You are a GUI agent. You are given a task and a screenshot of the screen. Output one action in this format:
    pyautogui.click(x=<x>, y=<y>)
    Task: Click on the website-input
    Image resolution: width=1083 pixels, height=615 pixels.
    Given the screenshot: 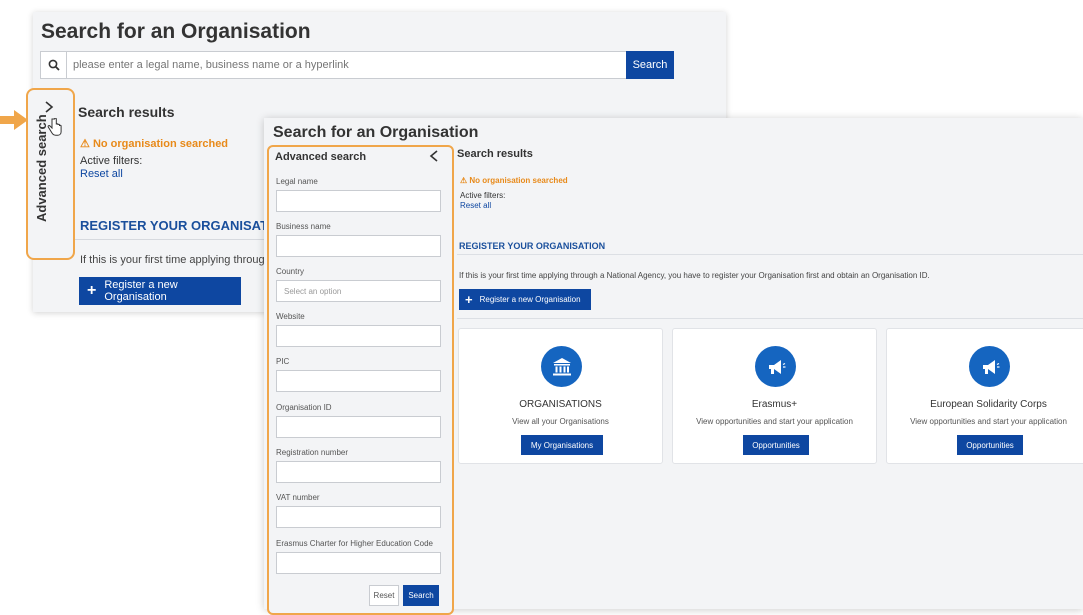 What is the action you would take?
    pyautogui.click(x=358, y=336)
    